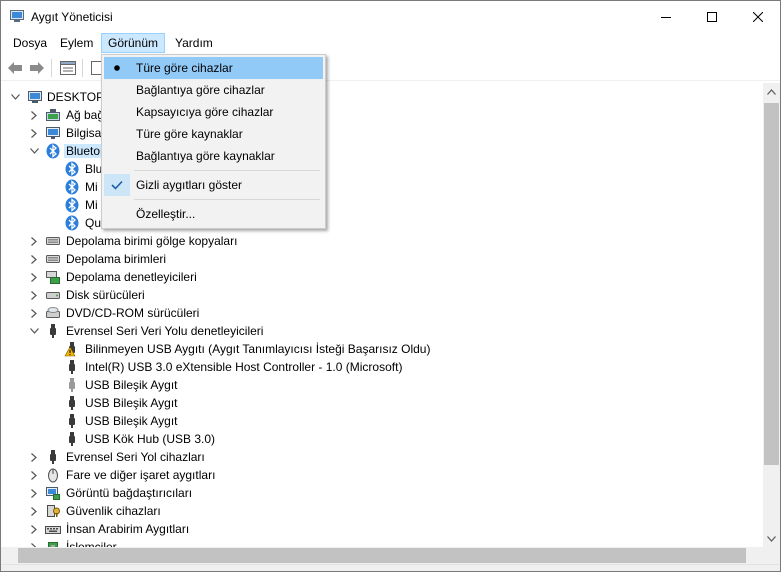 This screenshot has width=781, height=572. I want to click on maximize-icon, so click(712, 16).